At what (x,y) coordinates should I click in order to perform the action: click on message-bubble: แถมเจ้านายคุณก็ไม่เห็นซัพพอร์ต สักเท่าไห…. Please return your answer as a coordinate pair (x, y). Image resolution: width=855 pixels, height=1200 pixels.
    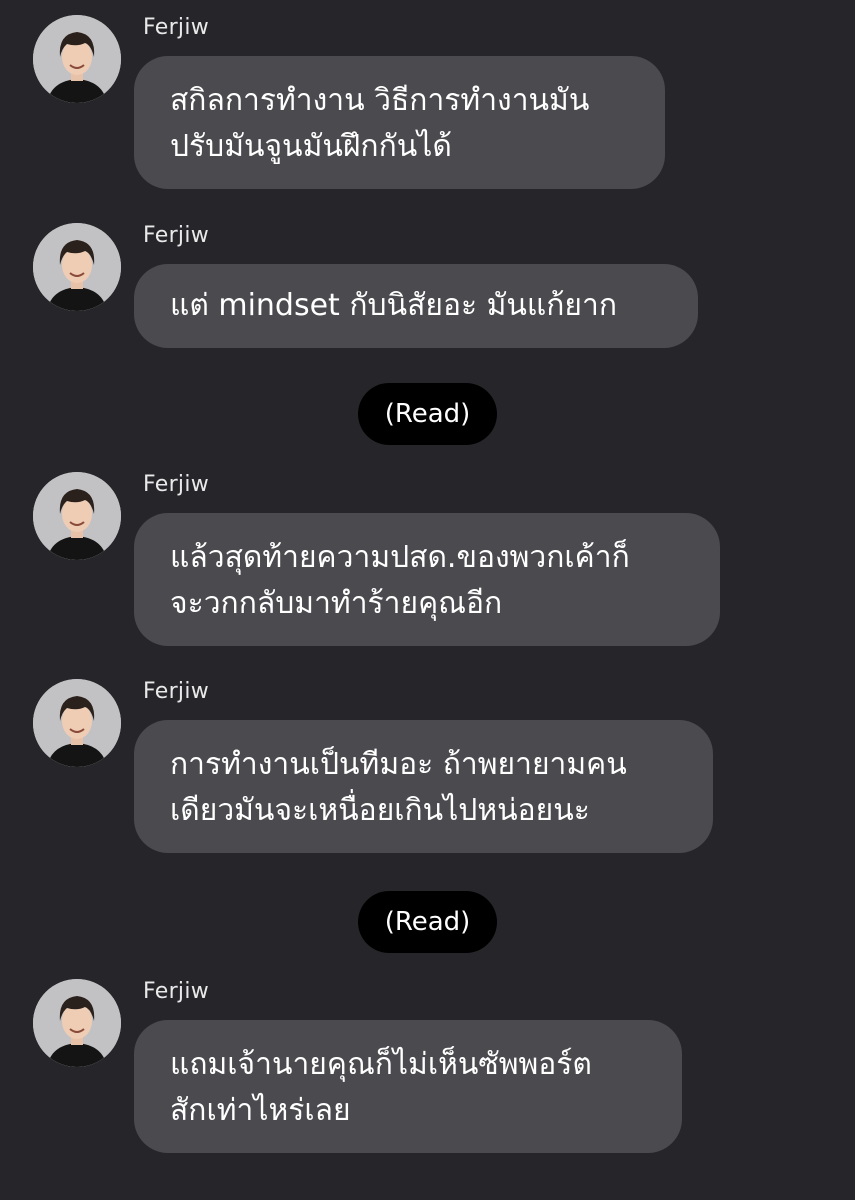
    Looking at the image, I should click on (408, 1086).